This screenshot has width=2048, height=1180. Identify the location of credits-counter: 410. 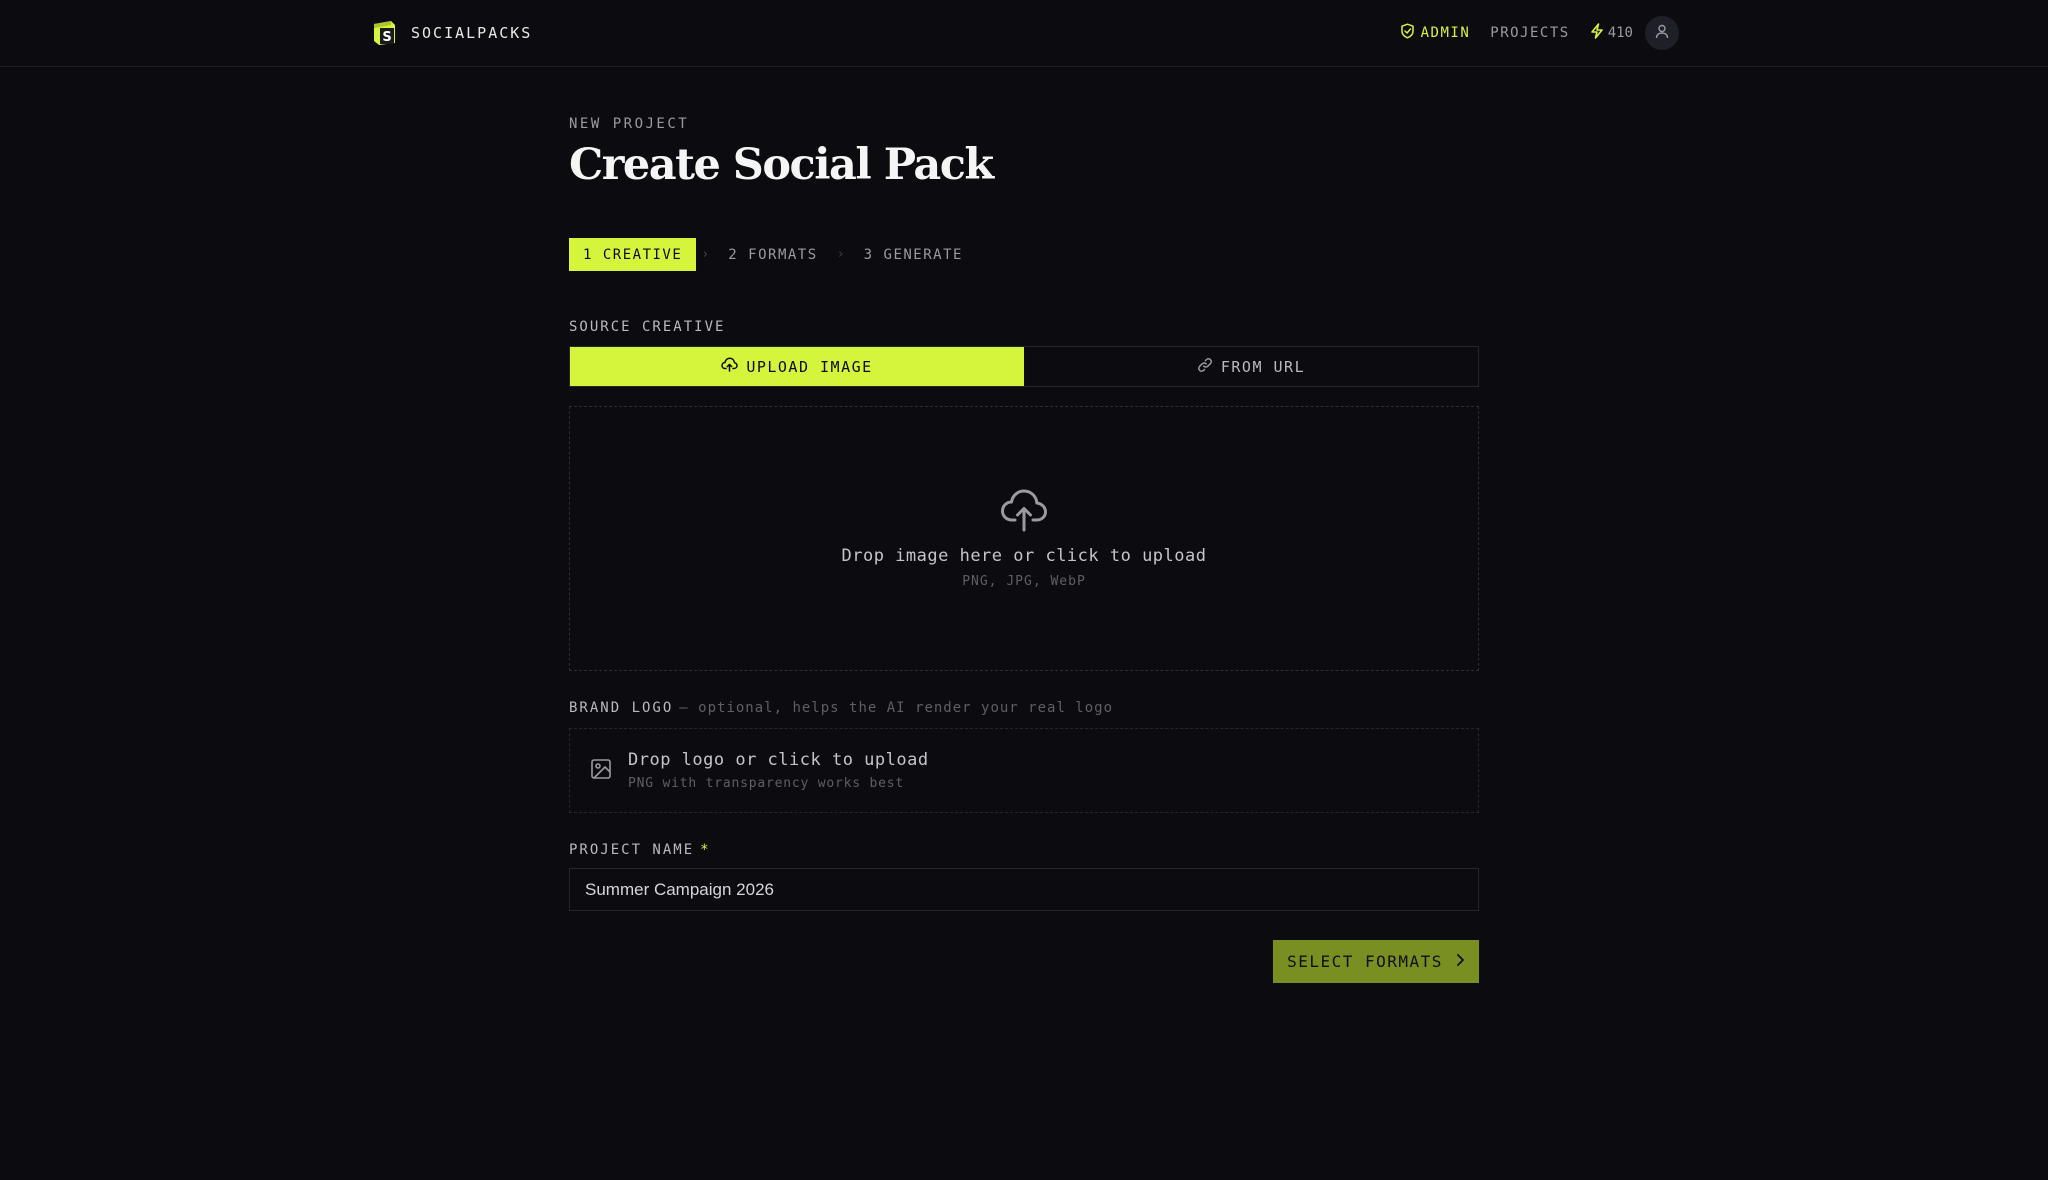
(1611, 33).